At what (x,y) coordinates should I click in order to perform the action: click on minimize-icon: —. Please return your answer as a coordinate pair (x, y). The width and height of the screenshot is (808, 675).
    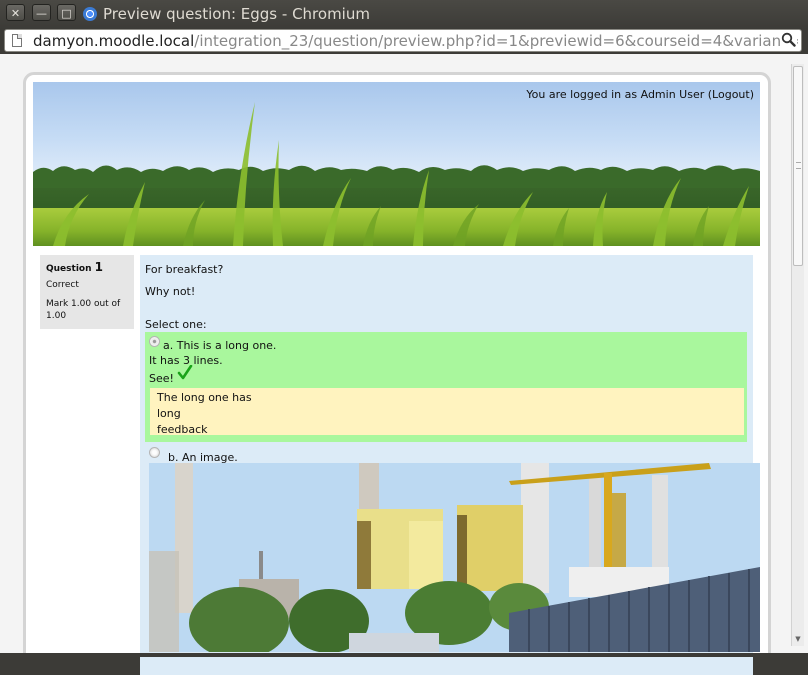
    Looking at the image, I should click on (41, 13).